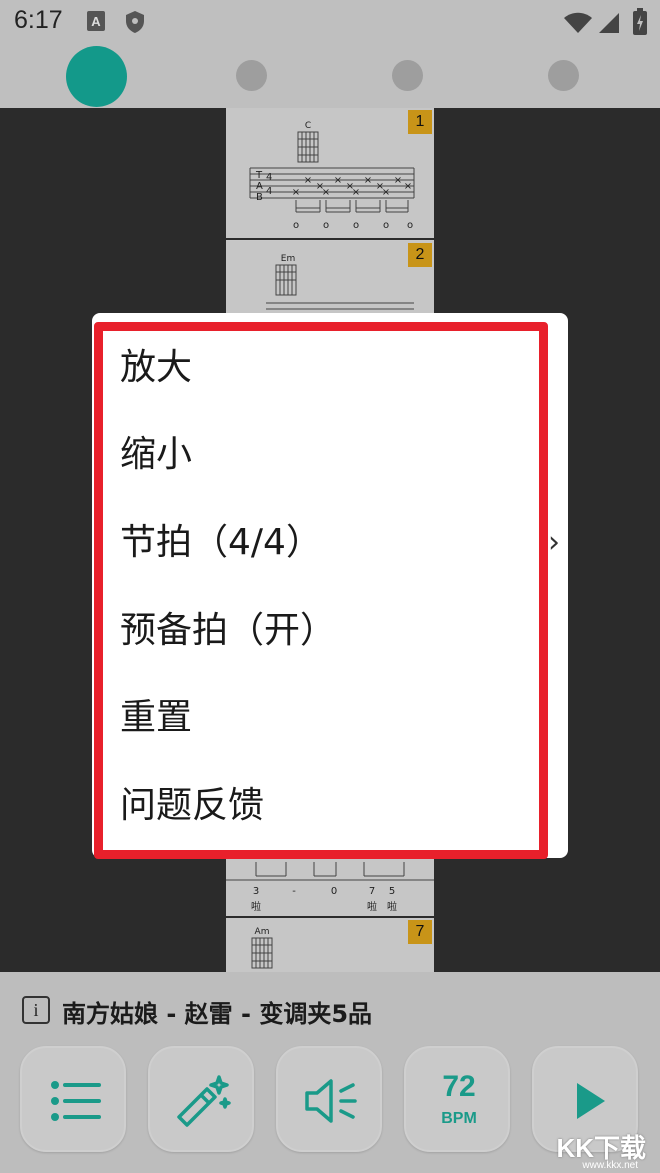  I want to click on menu-item-zoom-in: 放大, so click(330, 368).